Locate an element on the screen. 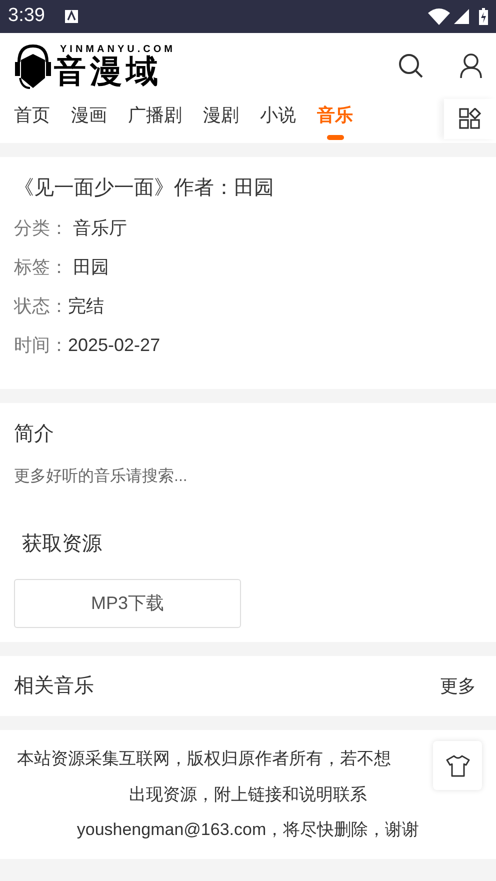 Image resolution: width=496 pixels, height=881 pixels. field-value: 音乐厅 is located at coordinates (100, 228).